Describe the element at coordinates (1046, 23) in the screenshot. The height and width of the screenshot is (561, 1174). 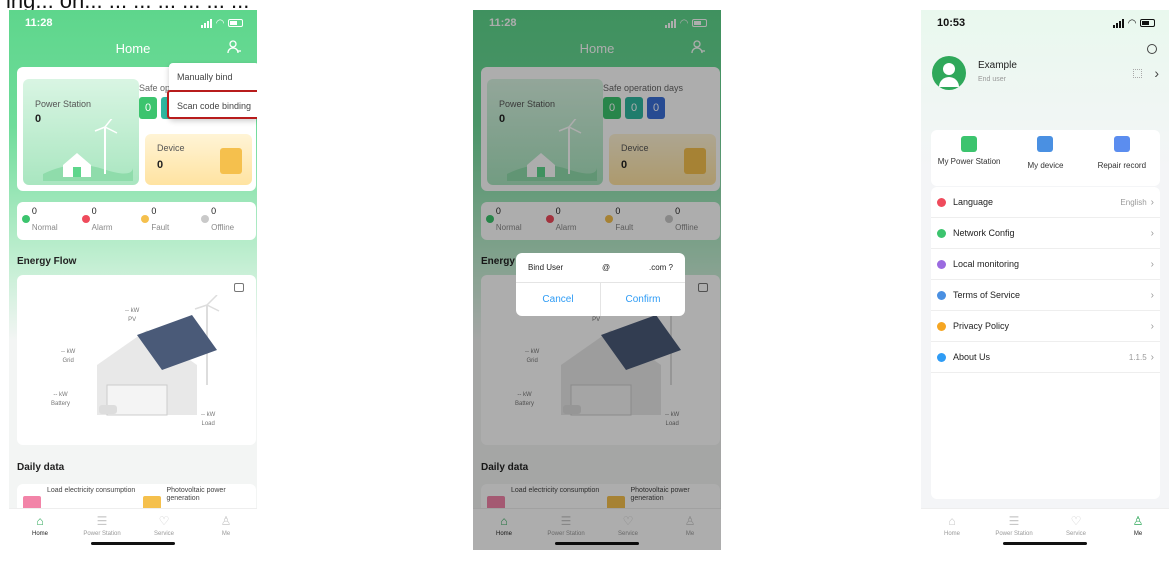
I see `status-bar: 10:53 ◠` at that location.